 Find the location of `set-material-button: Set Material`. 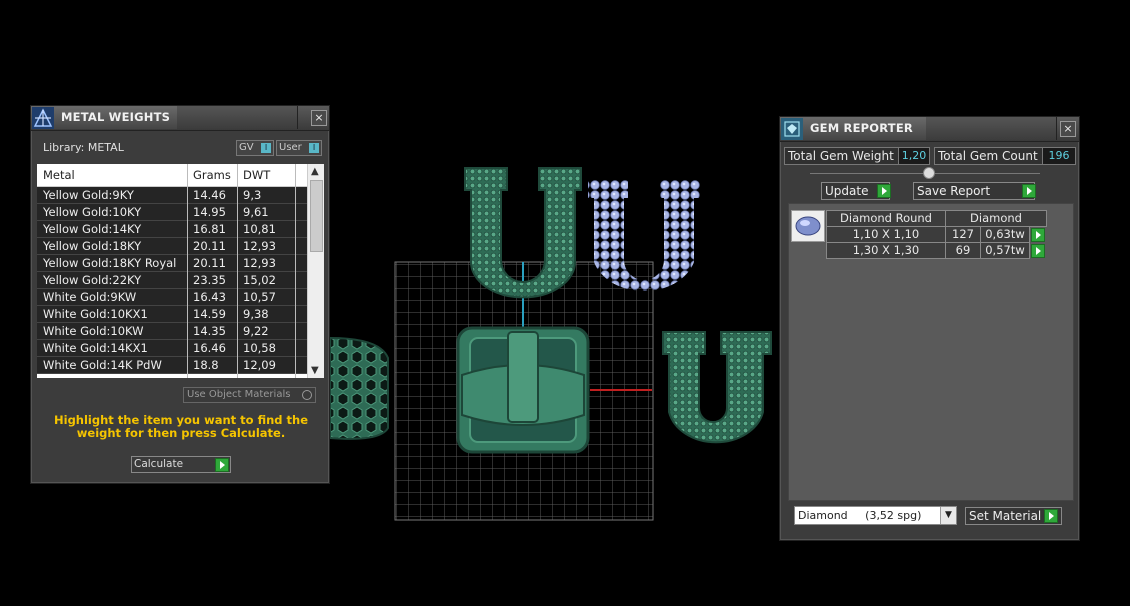

set-material-button: Set Material is located at coordinates (1013, 516).